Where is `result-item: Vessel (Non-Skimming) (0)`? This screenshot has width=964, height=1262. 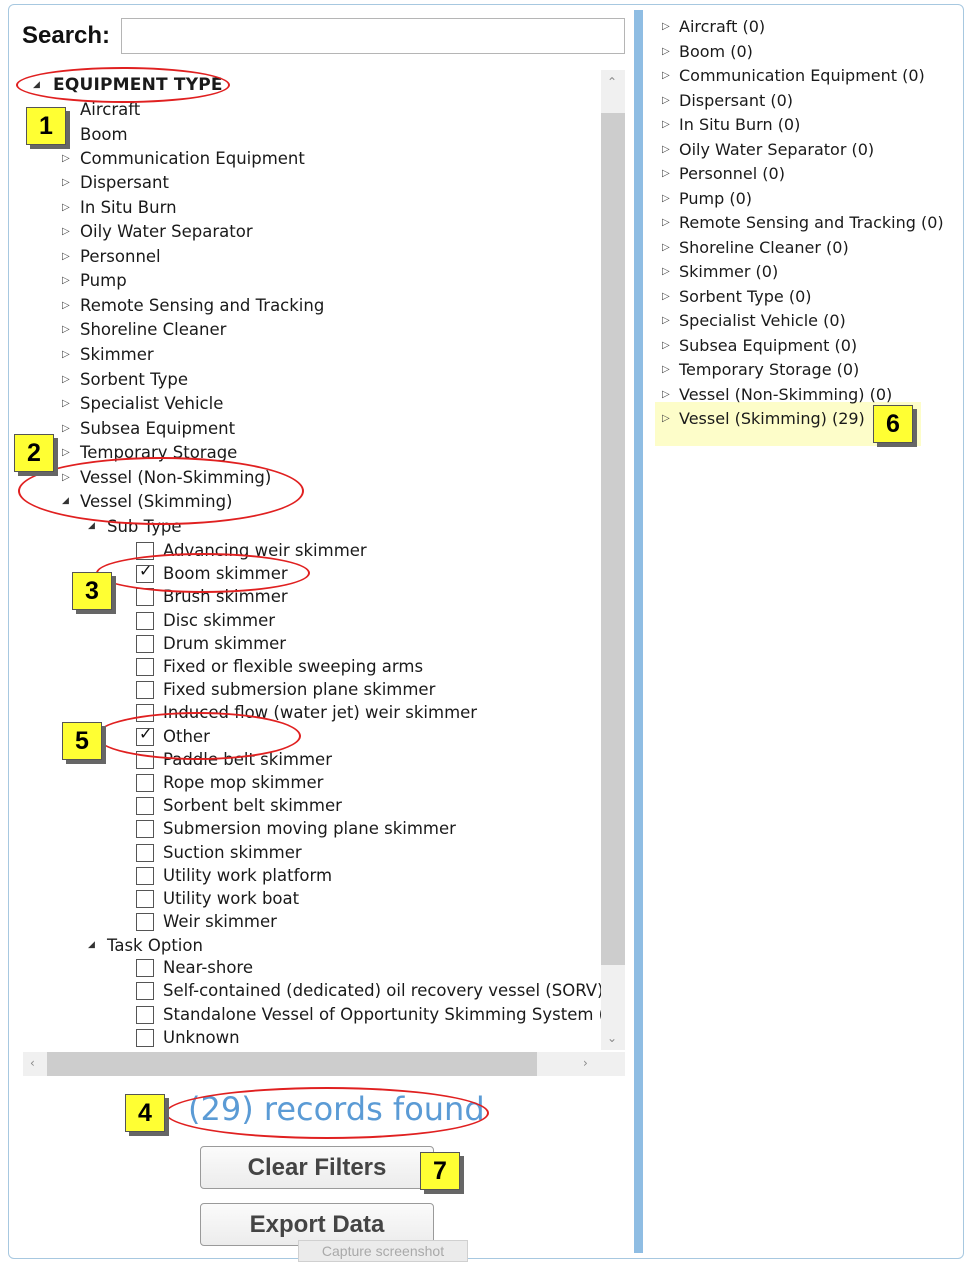 result-item: Vessel (Non-Skimming) (0) is located at coordinates (785, 395).